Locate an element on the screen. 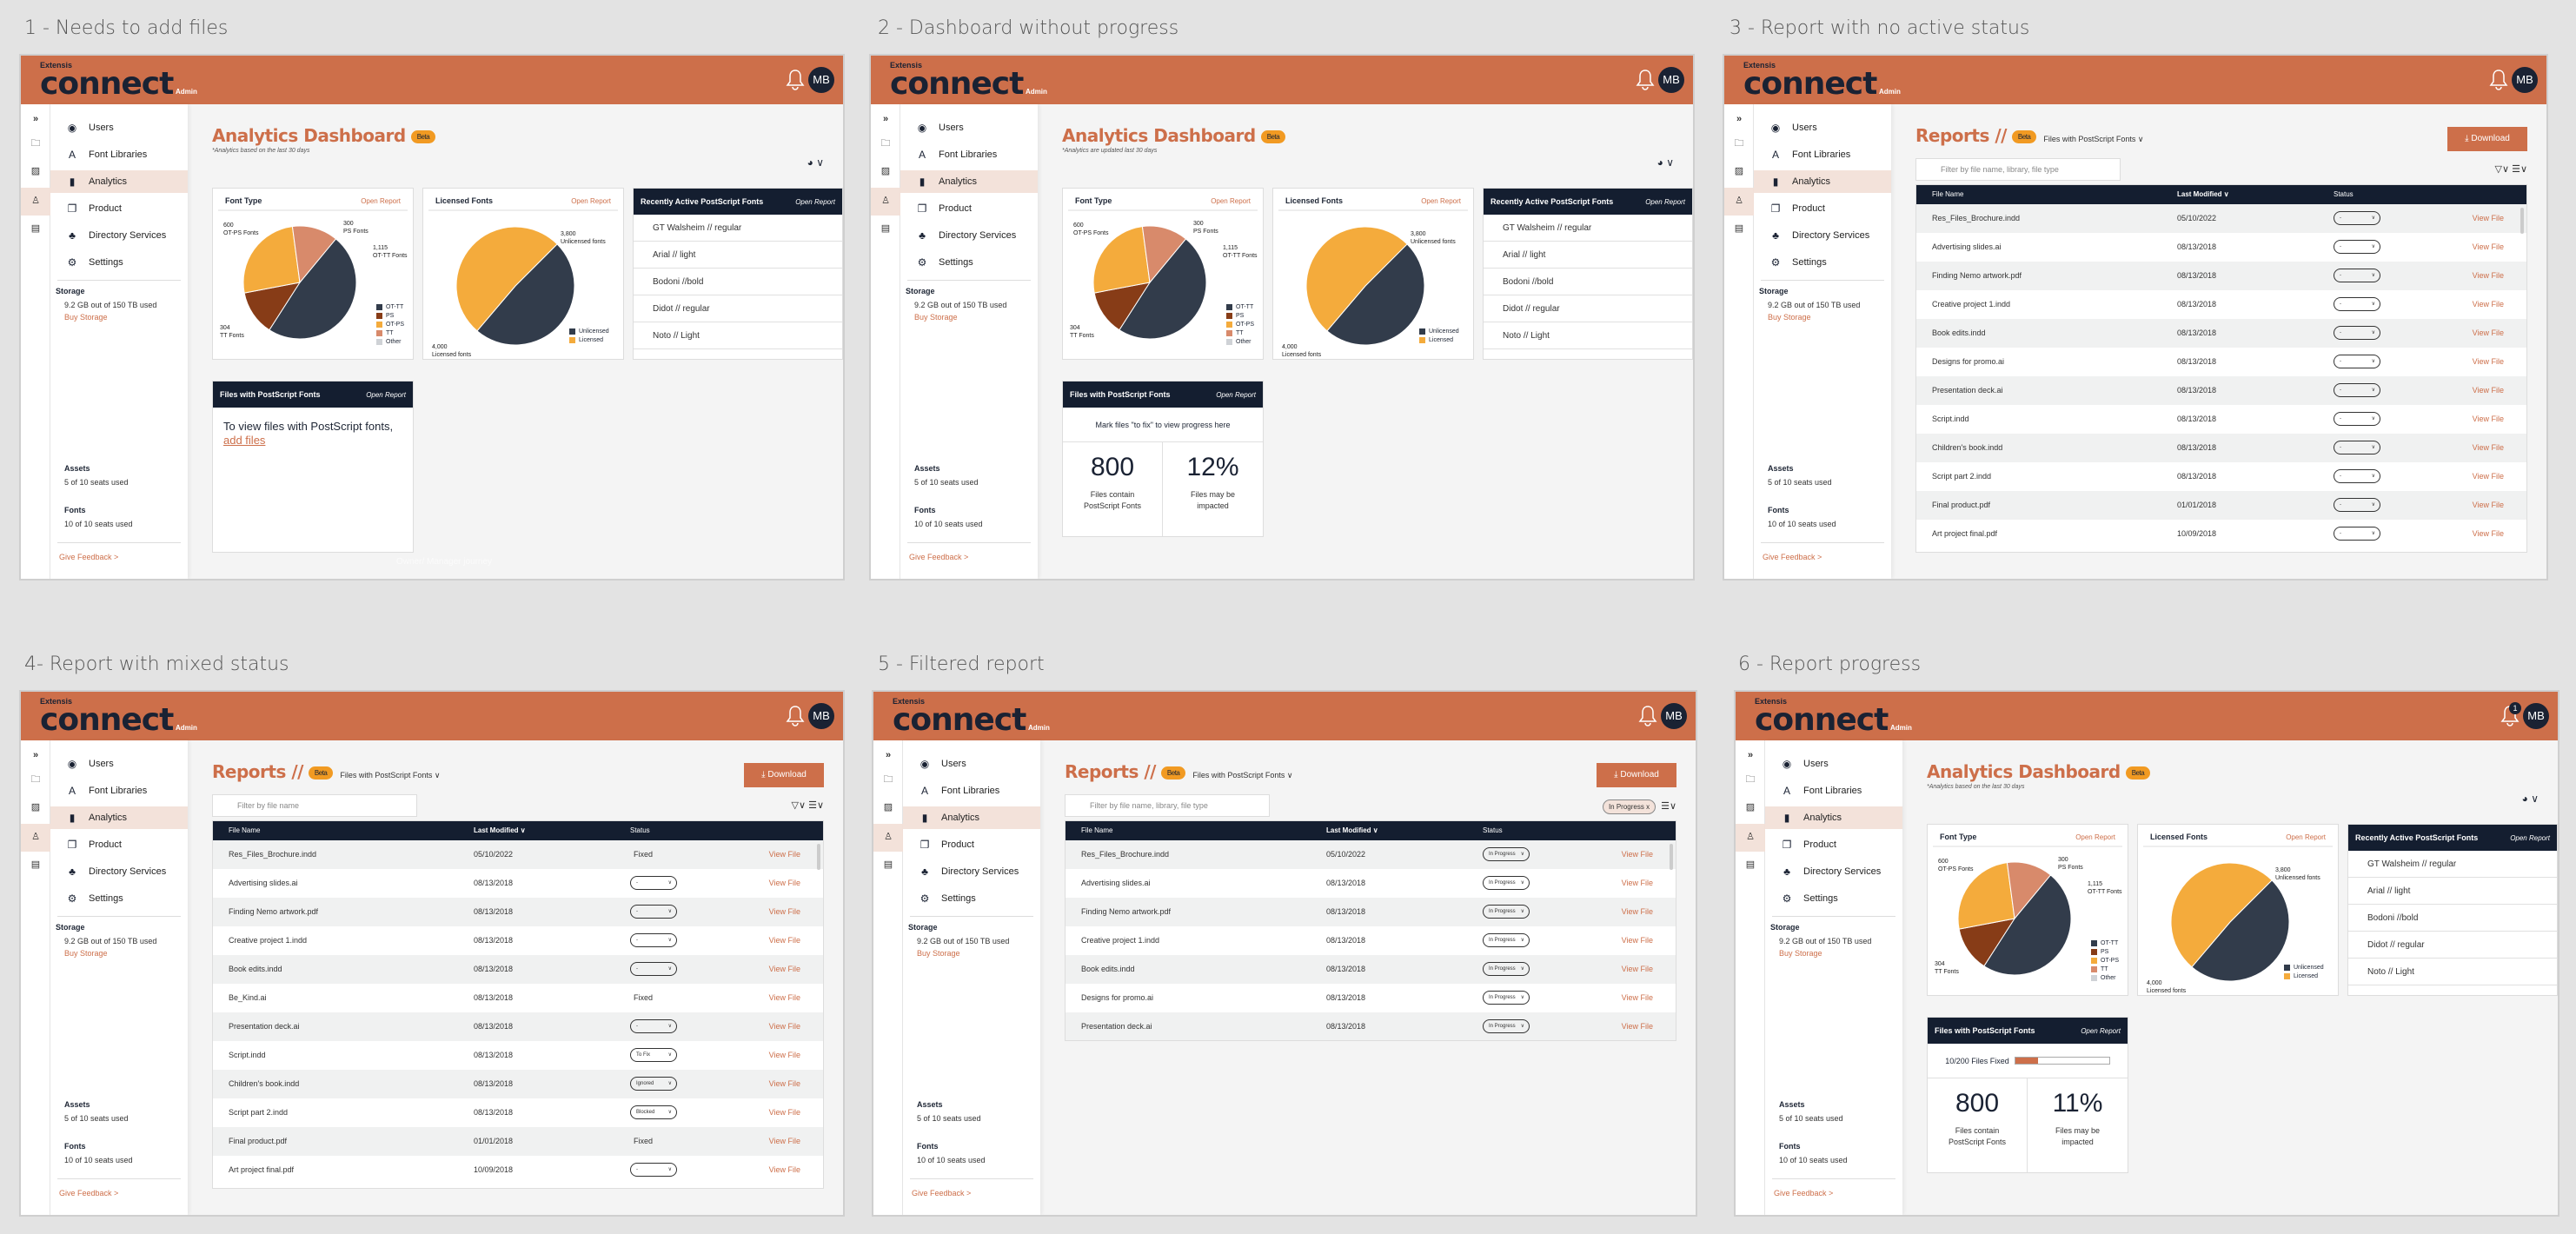  reports-icon: ▤ is located at coordinates (885, 228).